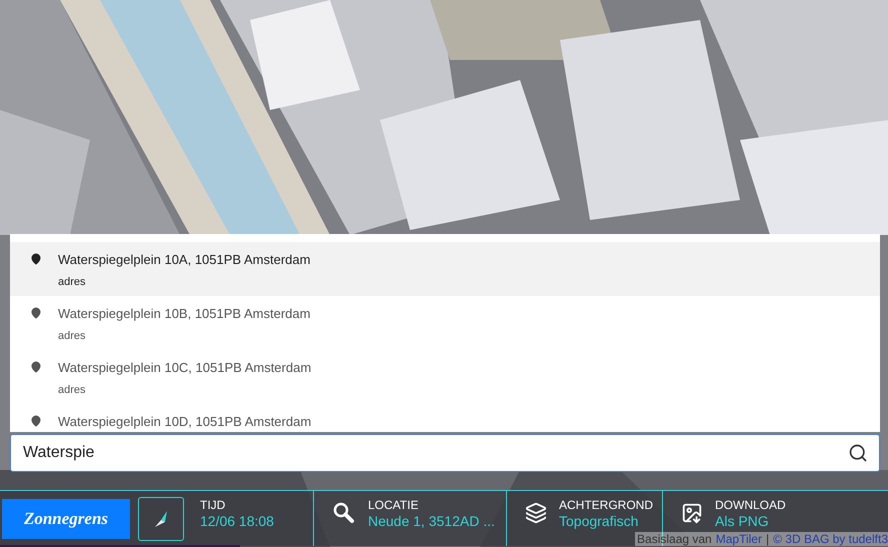  What do you see at coordinates (606, 505) in the screenshot?
I see `section-label: ACHTERGROND` at bounding box center [606, 505].